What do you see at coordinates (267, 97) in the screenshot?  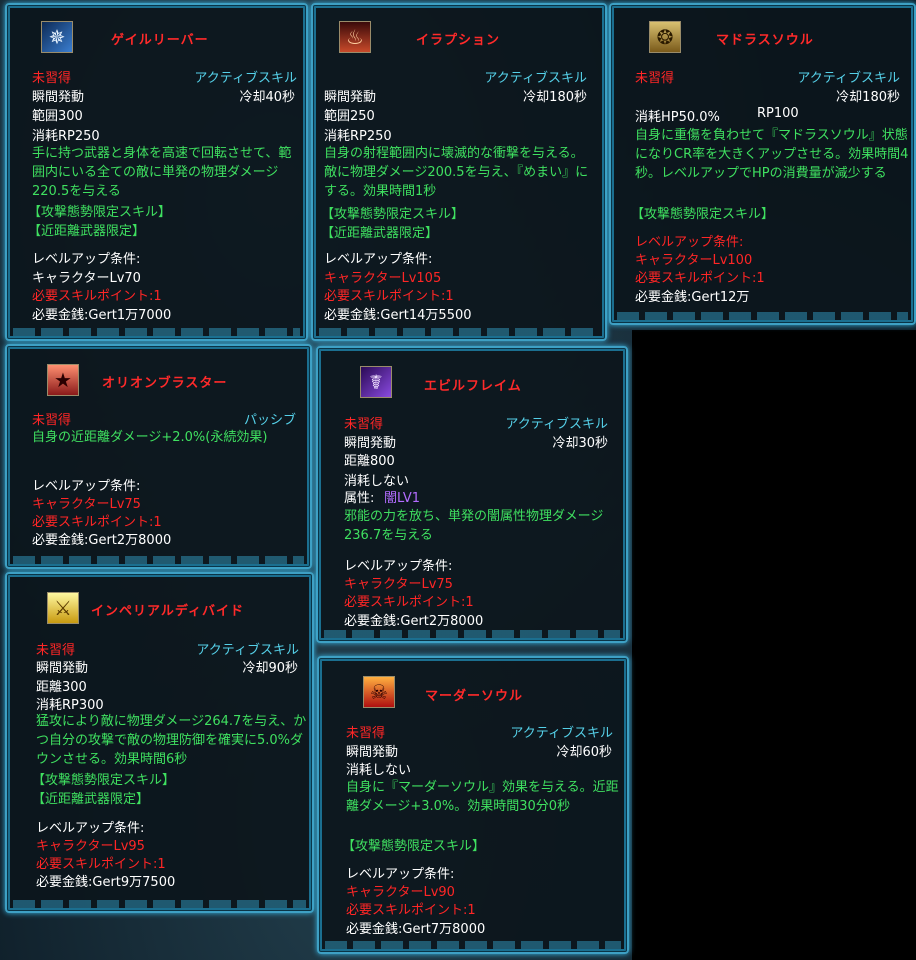 I see `cooldown-text: 冷却40秒` at bounding box center [267, 97].